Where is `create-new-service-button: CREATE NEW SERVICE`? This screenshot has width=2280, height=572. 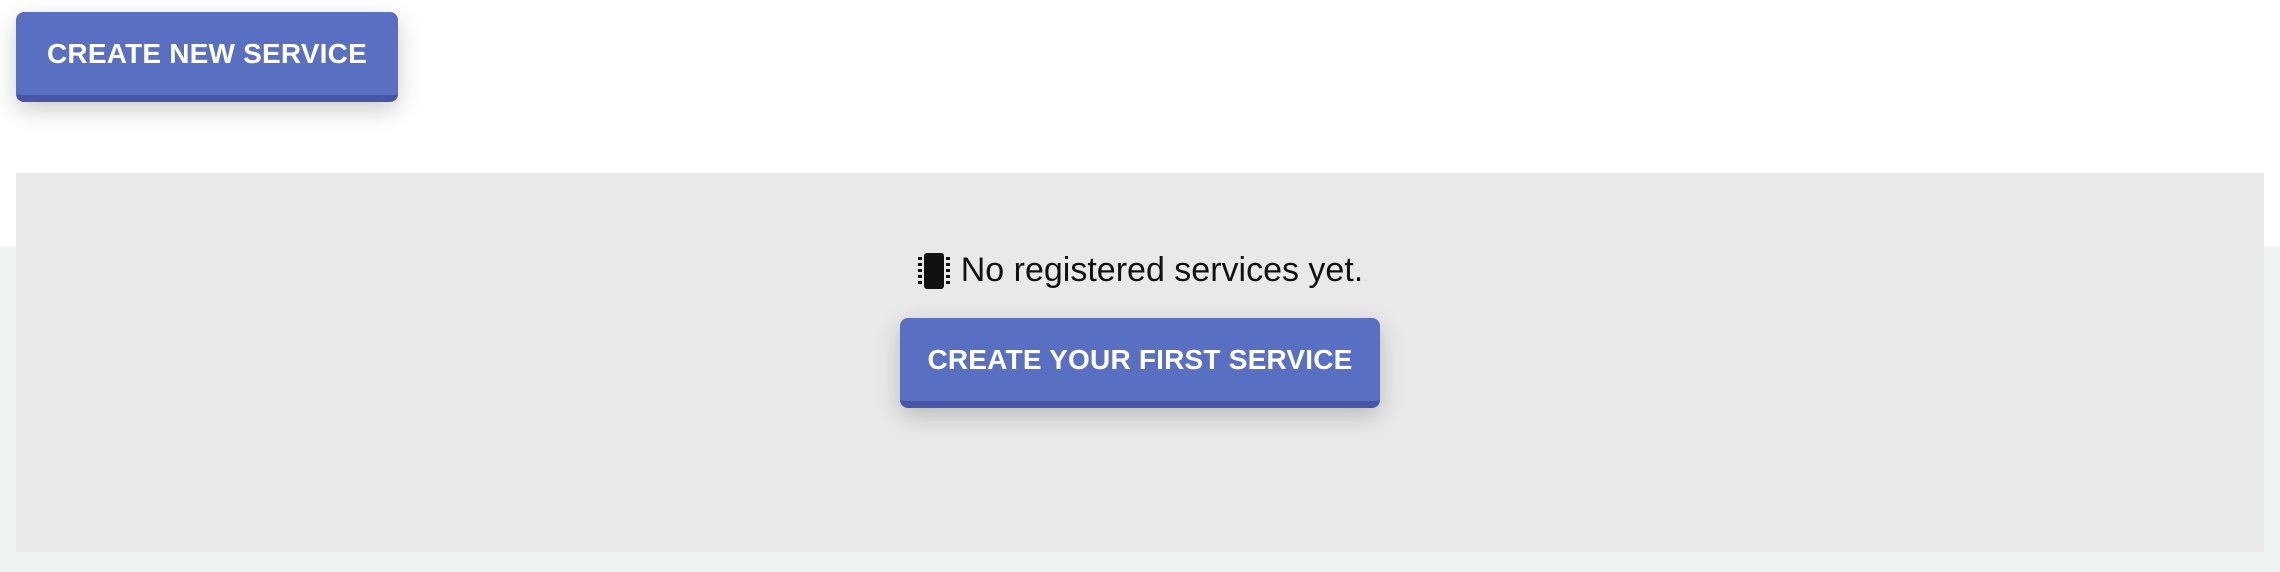
create-new-service-button: CREATE NEW SERVICE is located at coordinates (207, 57).